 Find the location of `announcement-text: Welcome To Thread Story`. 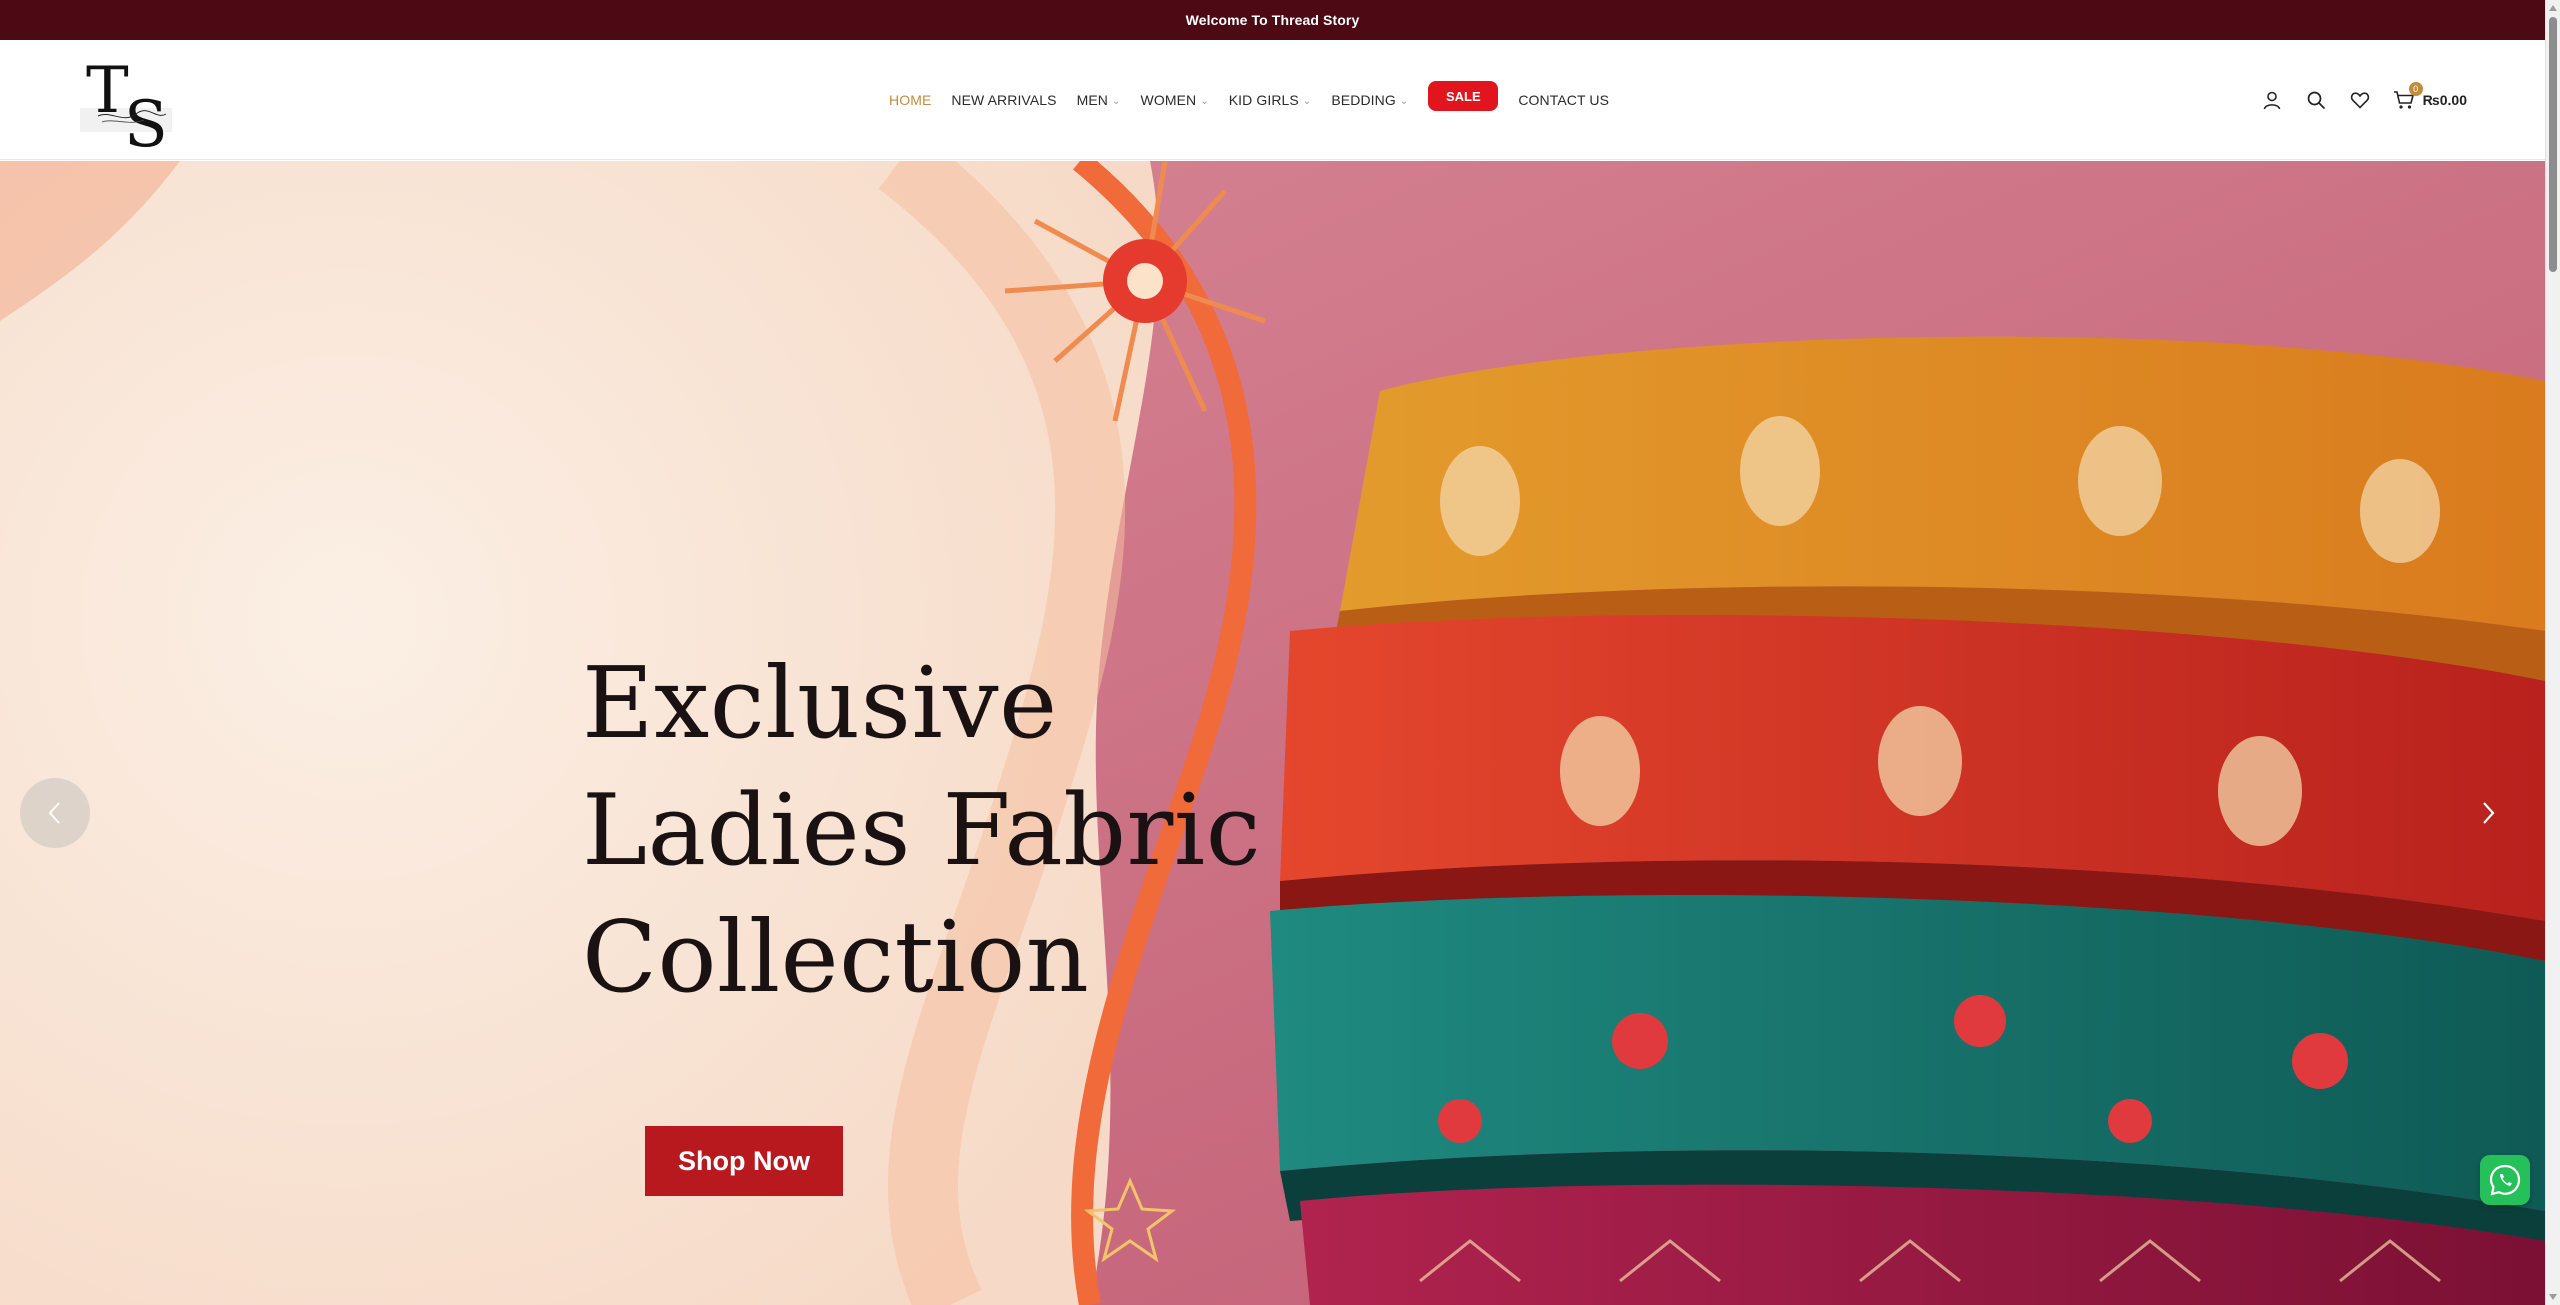

announcement-text: Welcome To Thread Story is located at coordinates (1272, 20).